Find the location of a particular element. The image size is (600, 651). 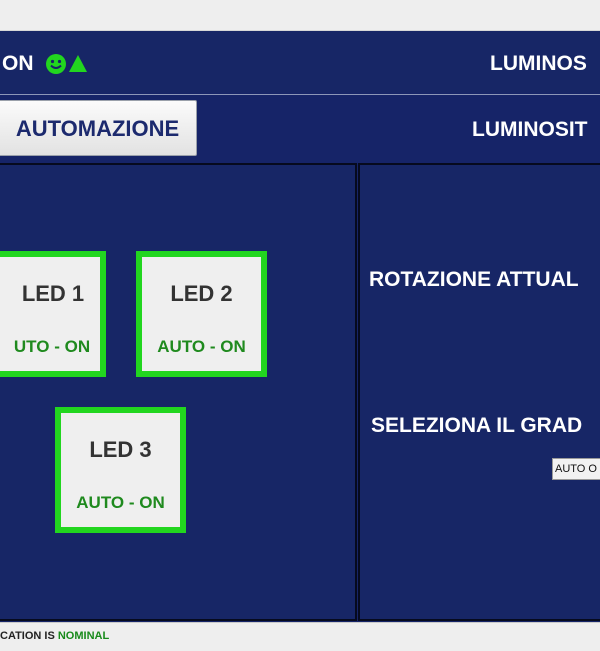

led-name: LED 2 is located at coordinates (201, 293).